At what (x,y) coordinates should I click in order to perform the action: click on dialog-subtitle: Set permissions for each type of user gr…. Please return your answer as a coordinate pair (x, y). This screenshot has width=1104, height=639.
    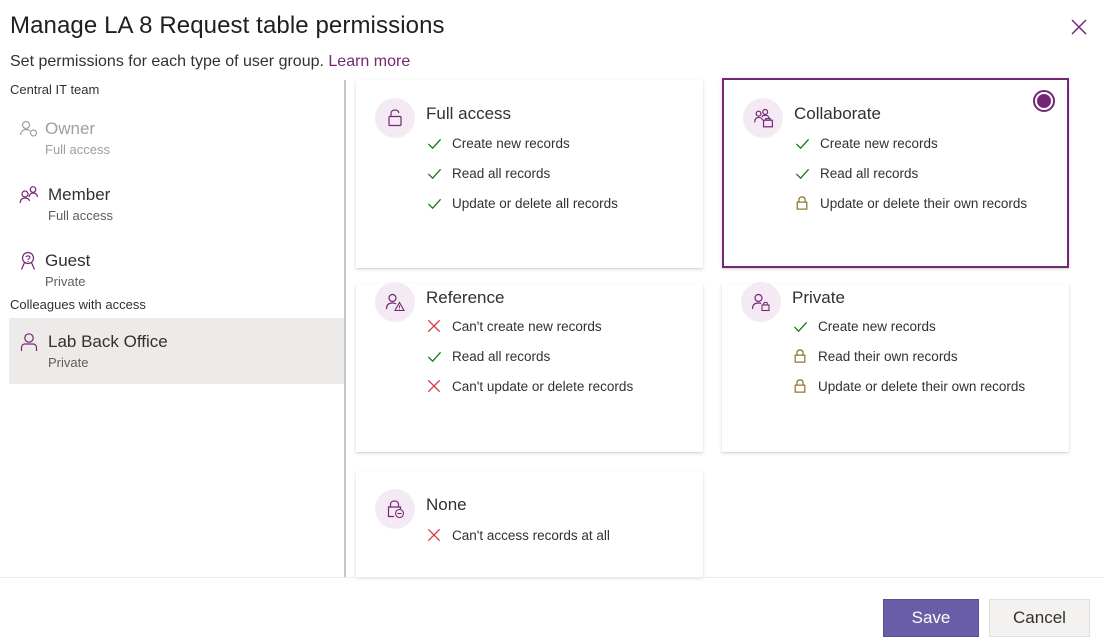
    Looking at the image, I should click on (210, 61).